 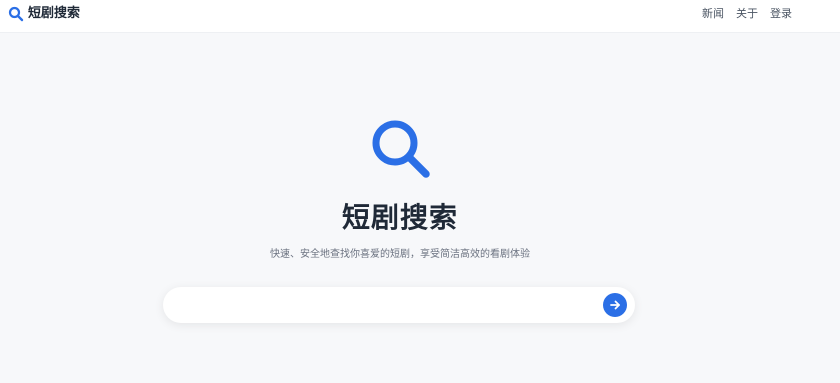 I want to click on nav-about-link: 关于, so click(x=747, y=14).